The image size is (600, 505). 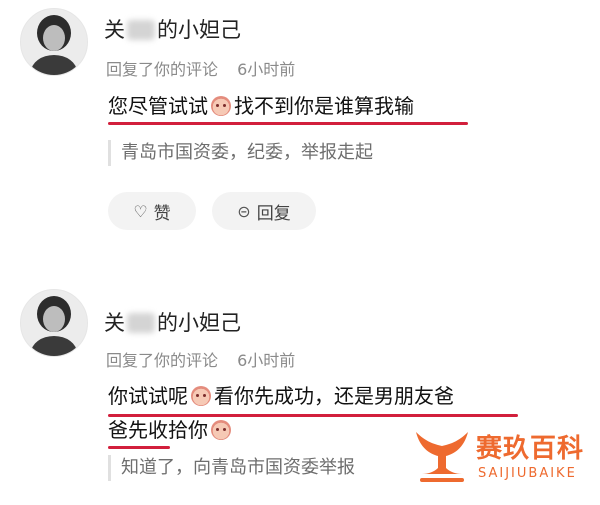 I want to click on quoted-comment: 知道了，向青岛市国资委举报, so click(x=231, y=468).